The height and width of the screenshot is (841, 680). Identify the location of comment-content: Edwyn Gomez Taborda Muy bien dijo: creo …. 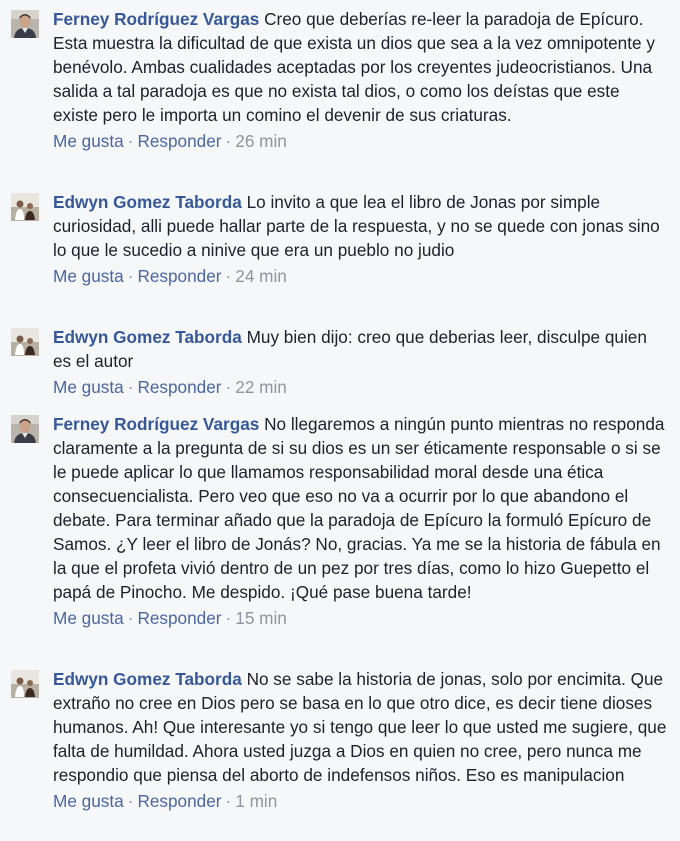
(360, 349).